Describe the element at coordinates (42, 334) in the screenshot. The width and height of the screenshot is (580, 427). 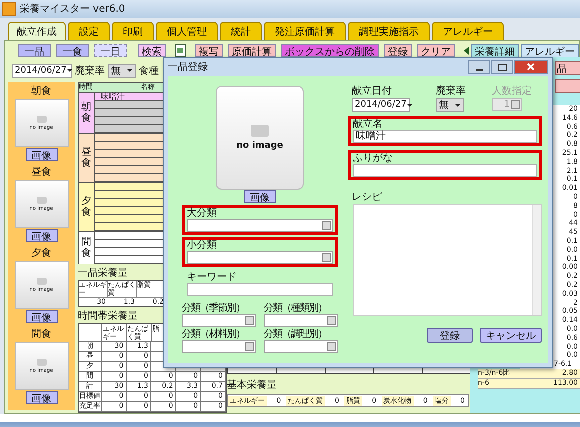
I see `meal-label: 間食` at that location.